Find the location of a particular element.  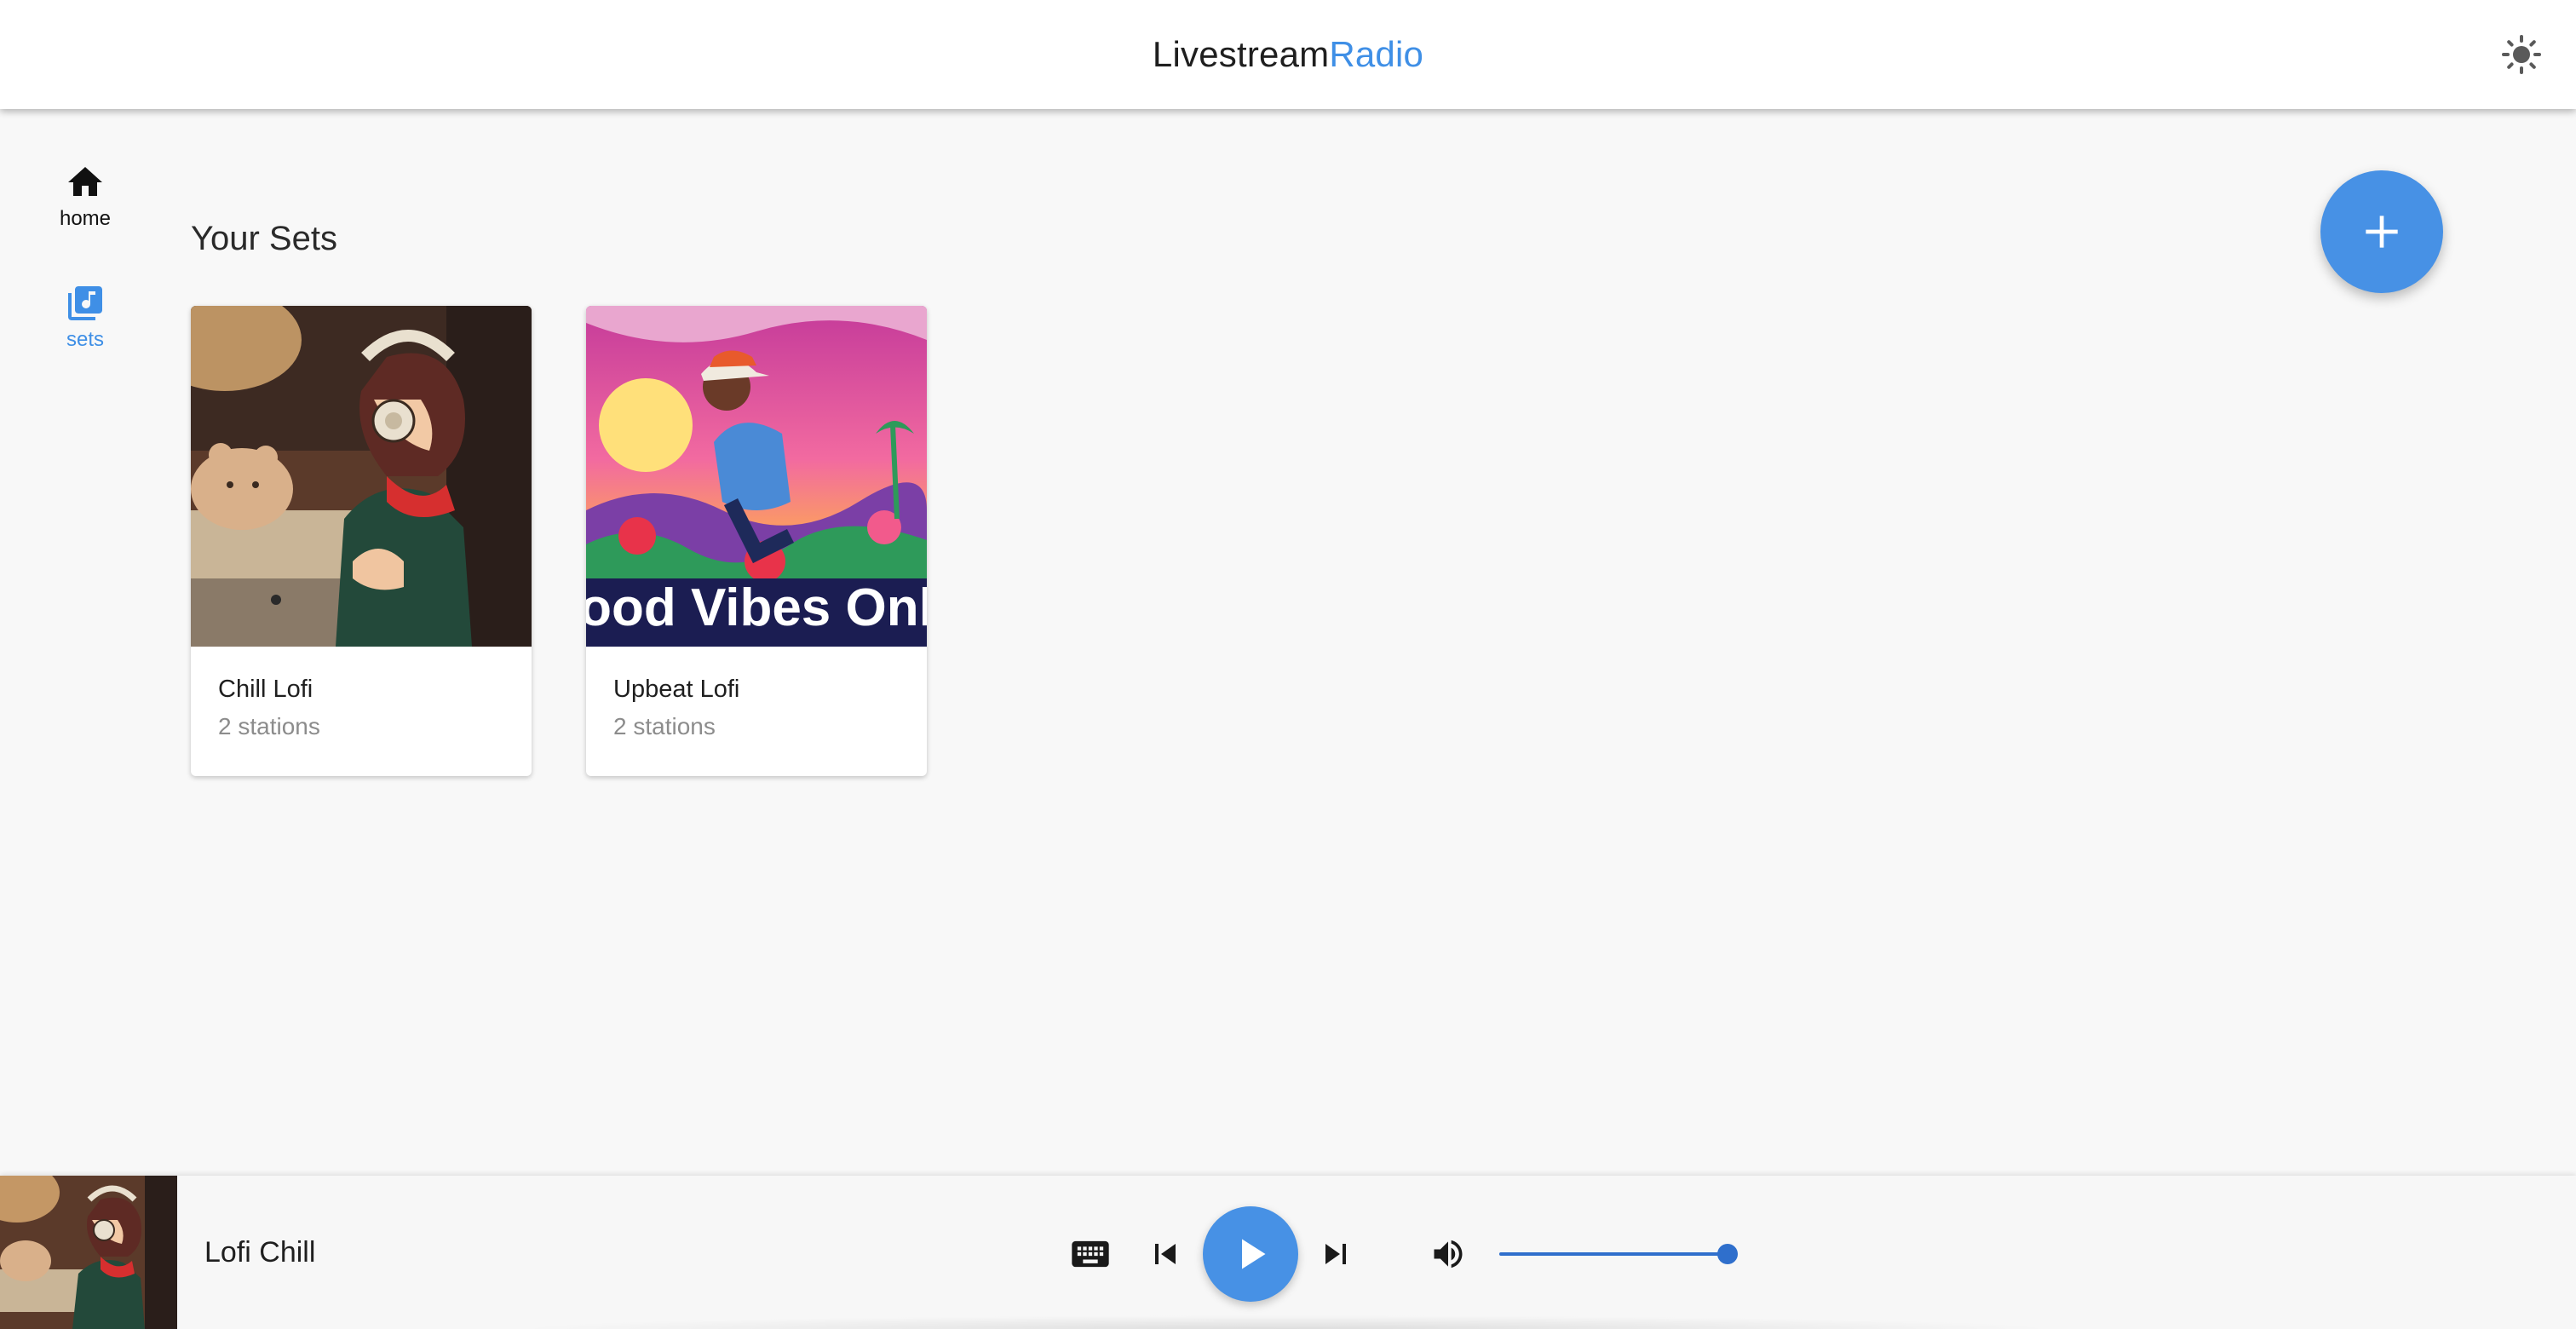

good-vibes-cyclist-artwork: ood Vibes Onl is located at coordinates (756, 476).